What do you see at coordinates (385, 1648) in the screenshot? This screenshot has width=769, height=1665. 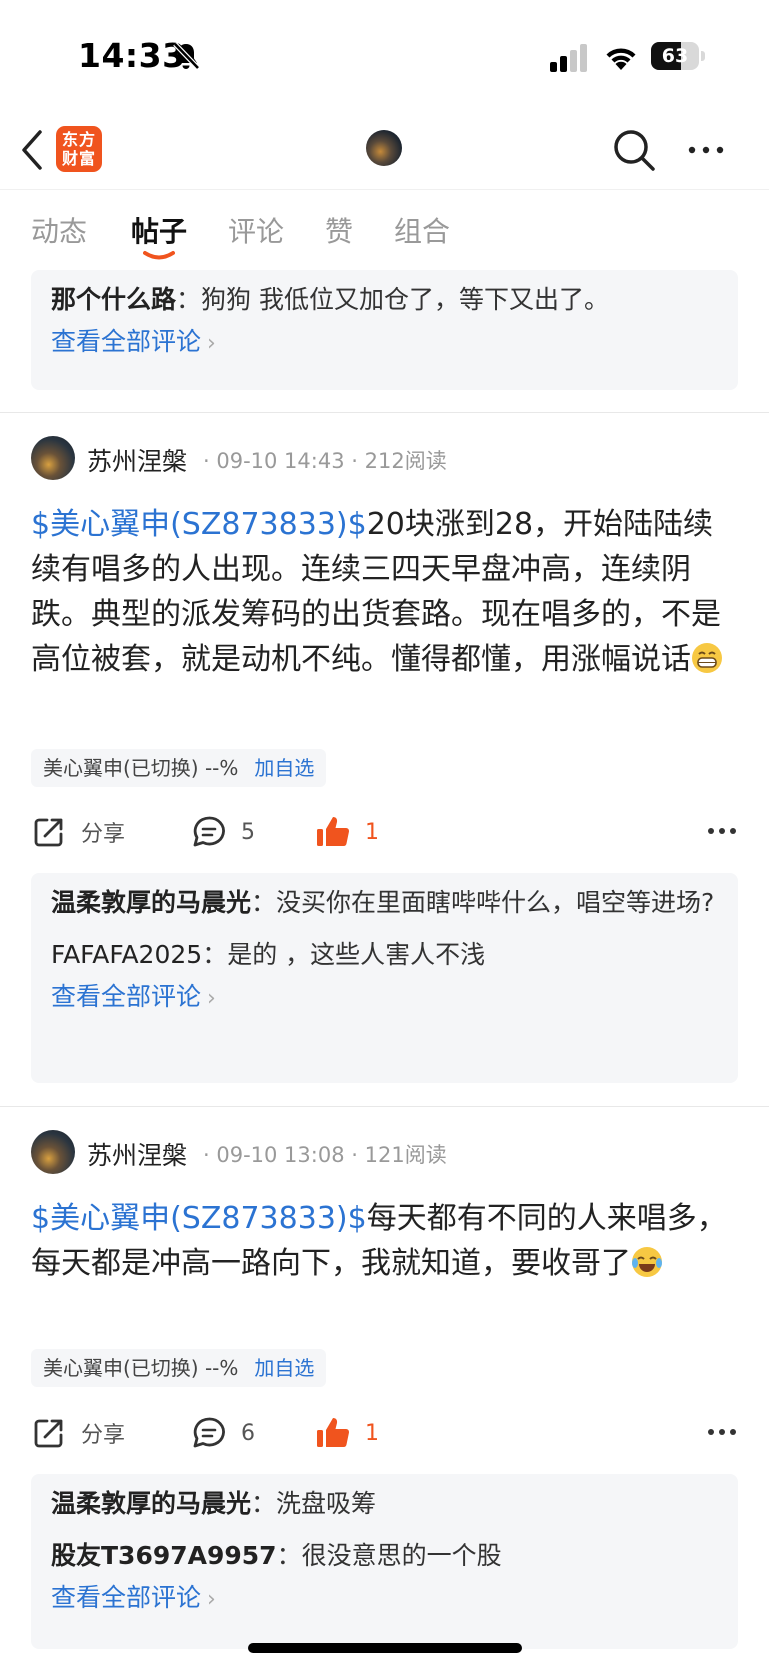 I see `home-indicator` at bounding box center [385, 1648].